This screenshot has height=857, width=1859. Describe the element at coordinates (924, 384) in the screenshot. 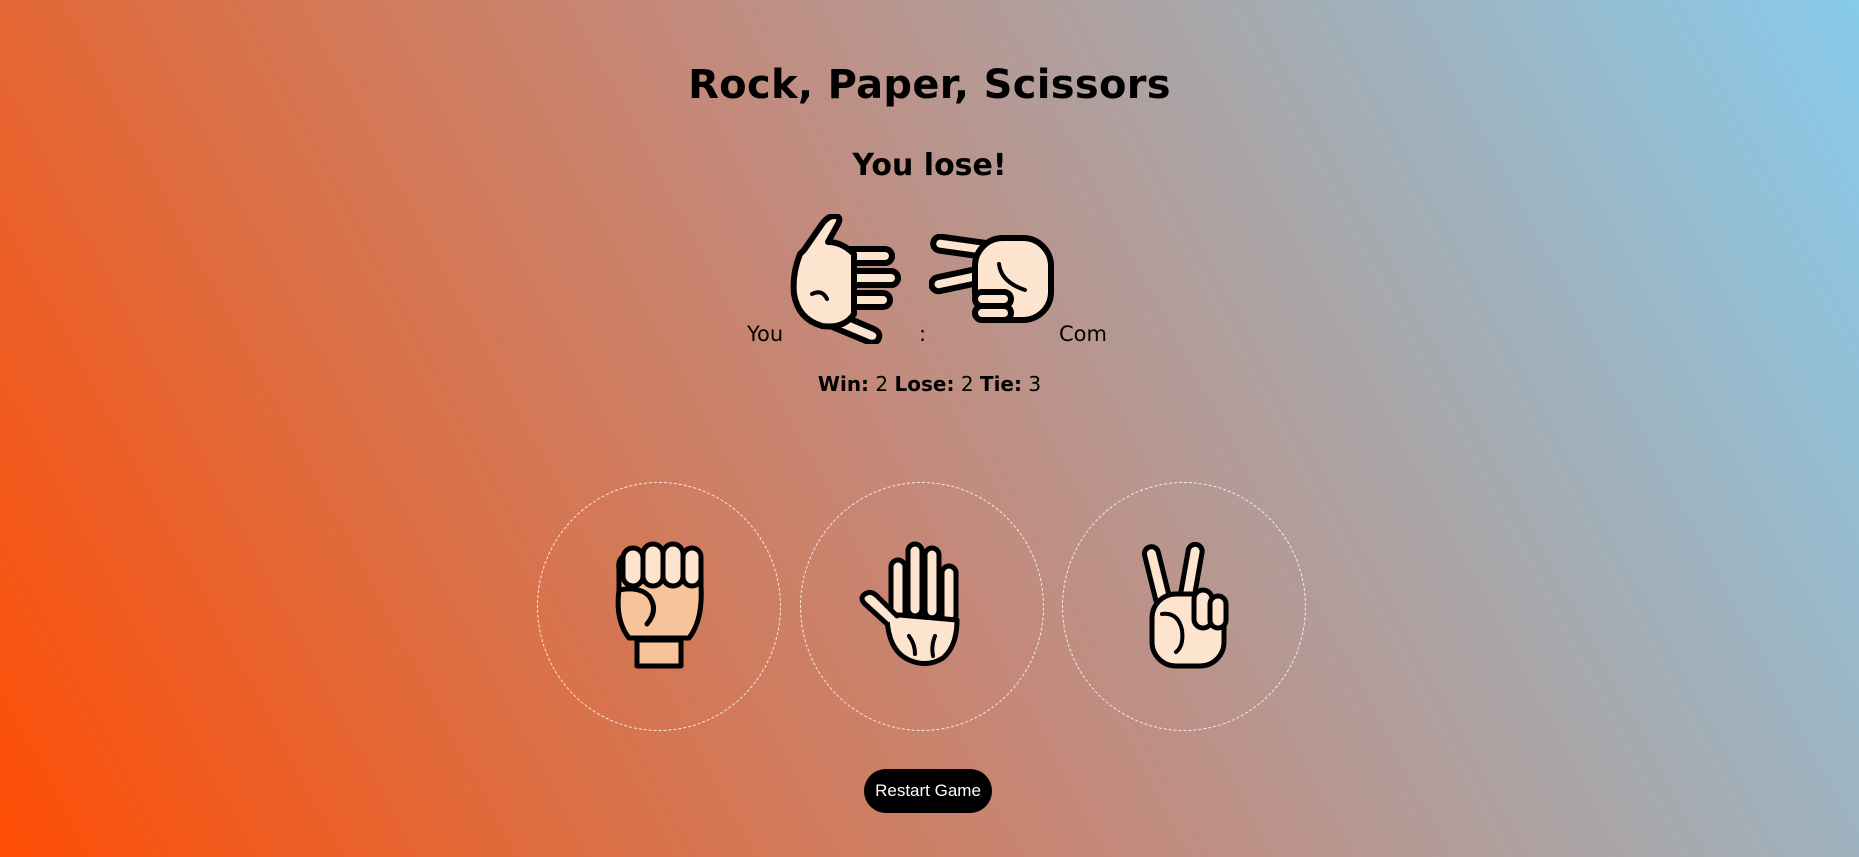

I see `lose-label: Lose:` at that location.